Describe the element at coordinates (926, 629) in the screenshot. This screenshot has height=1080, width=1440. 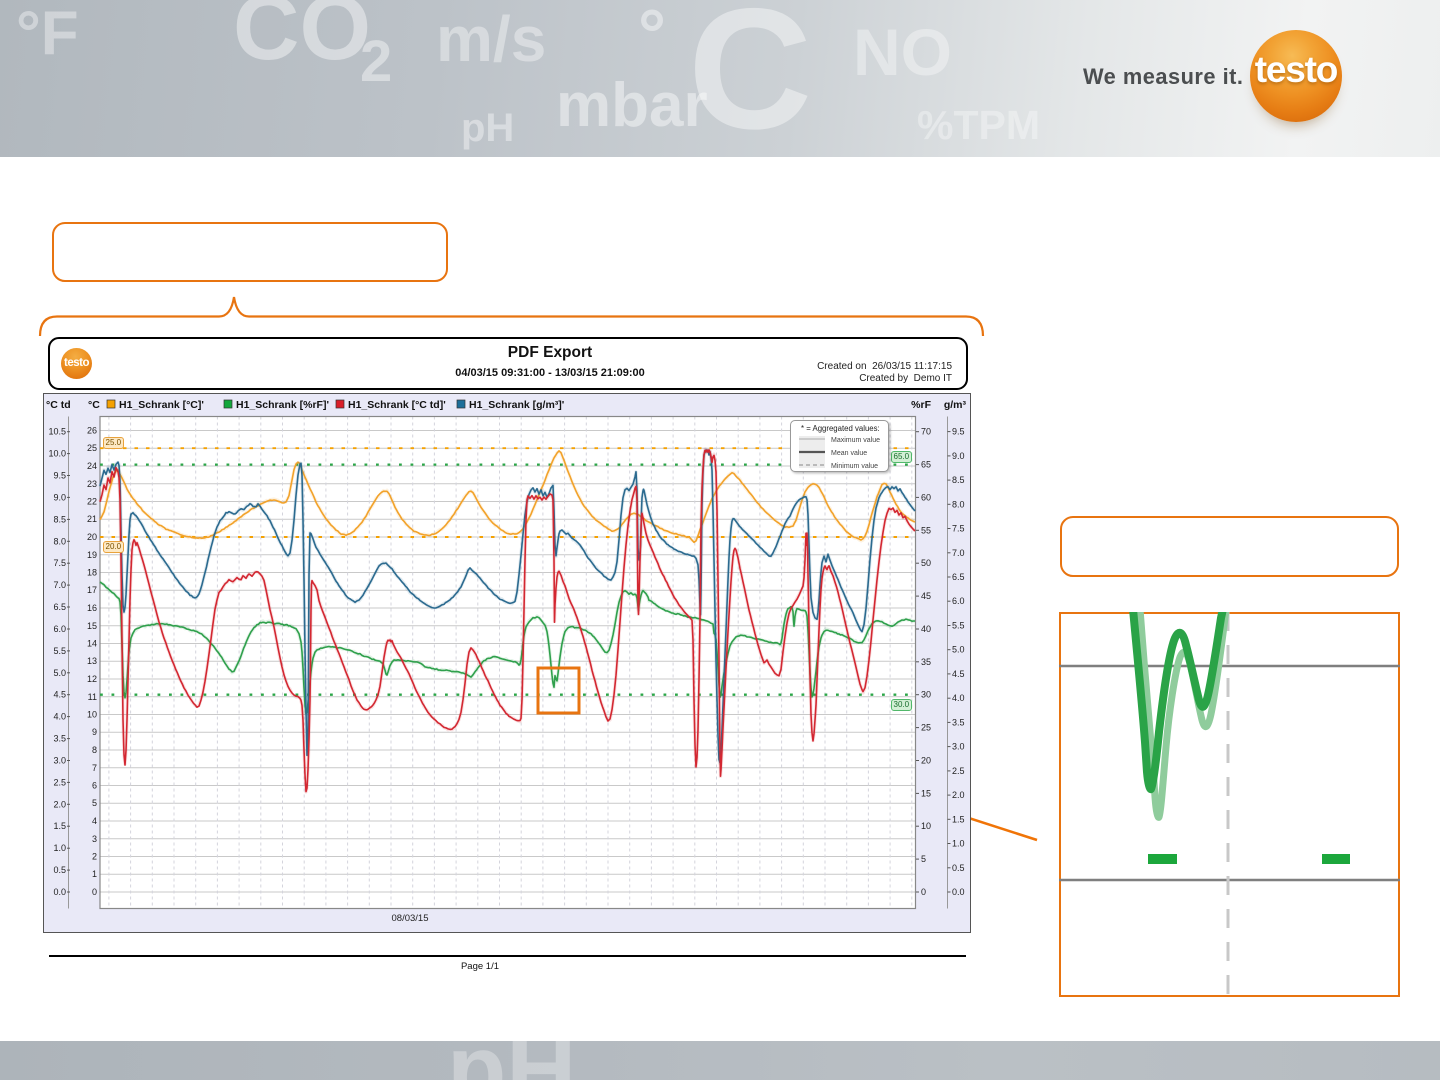
I see `svg-text: 40` at that location.